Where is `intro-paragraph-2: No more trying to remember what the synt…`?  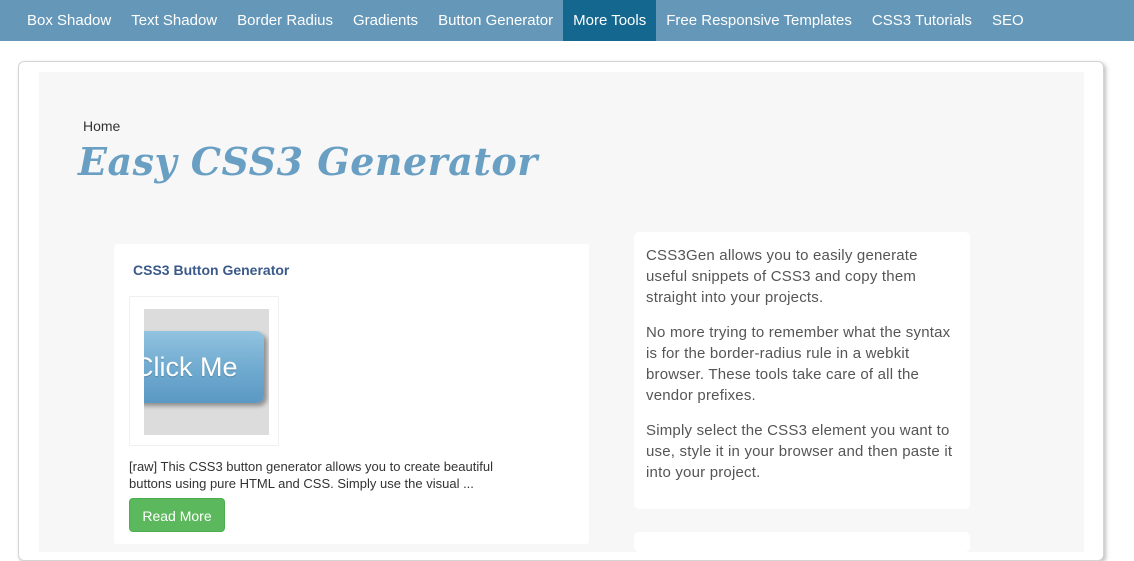
intro-paragraph-2: No more trying to remember what the synt… is located at coordinates (798, 364).